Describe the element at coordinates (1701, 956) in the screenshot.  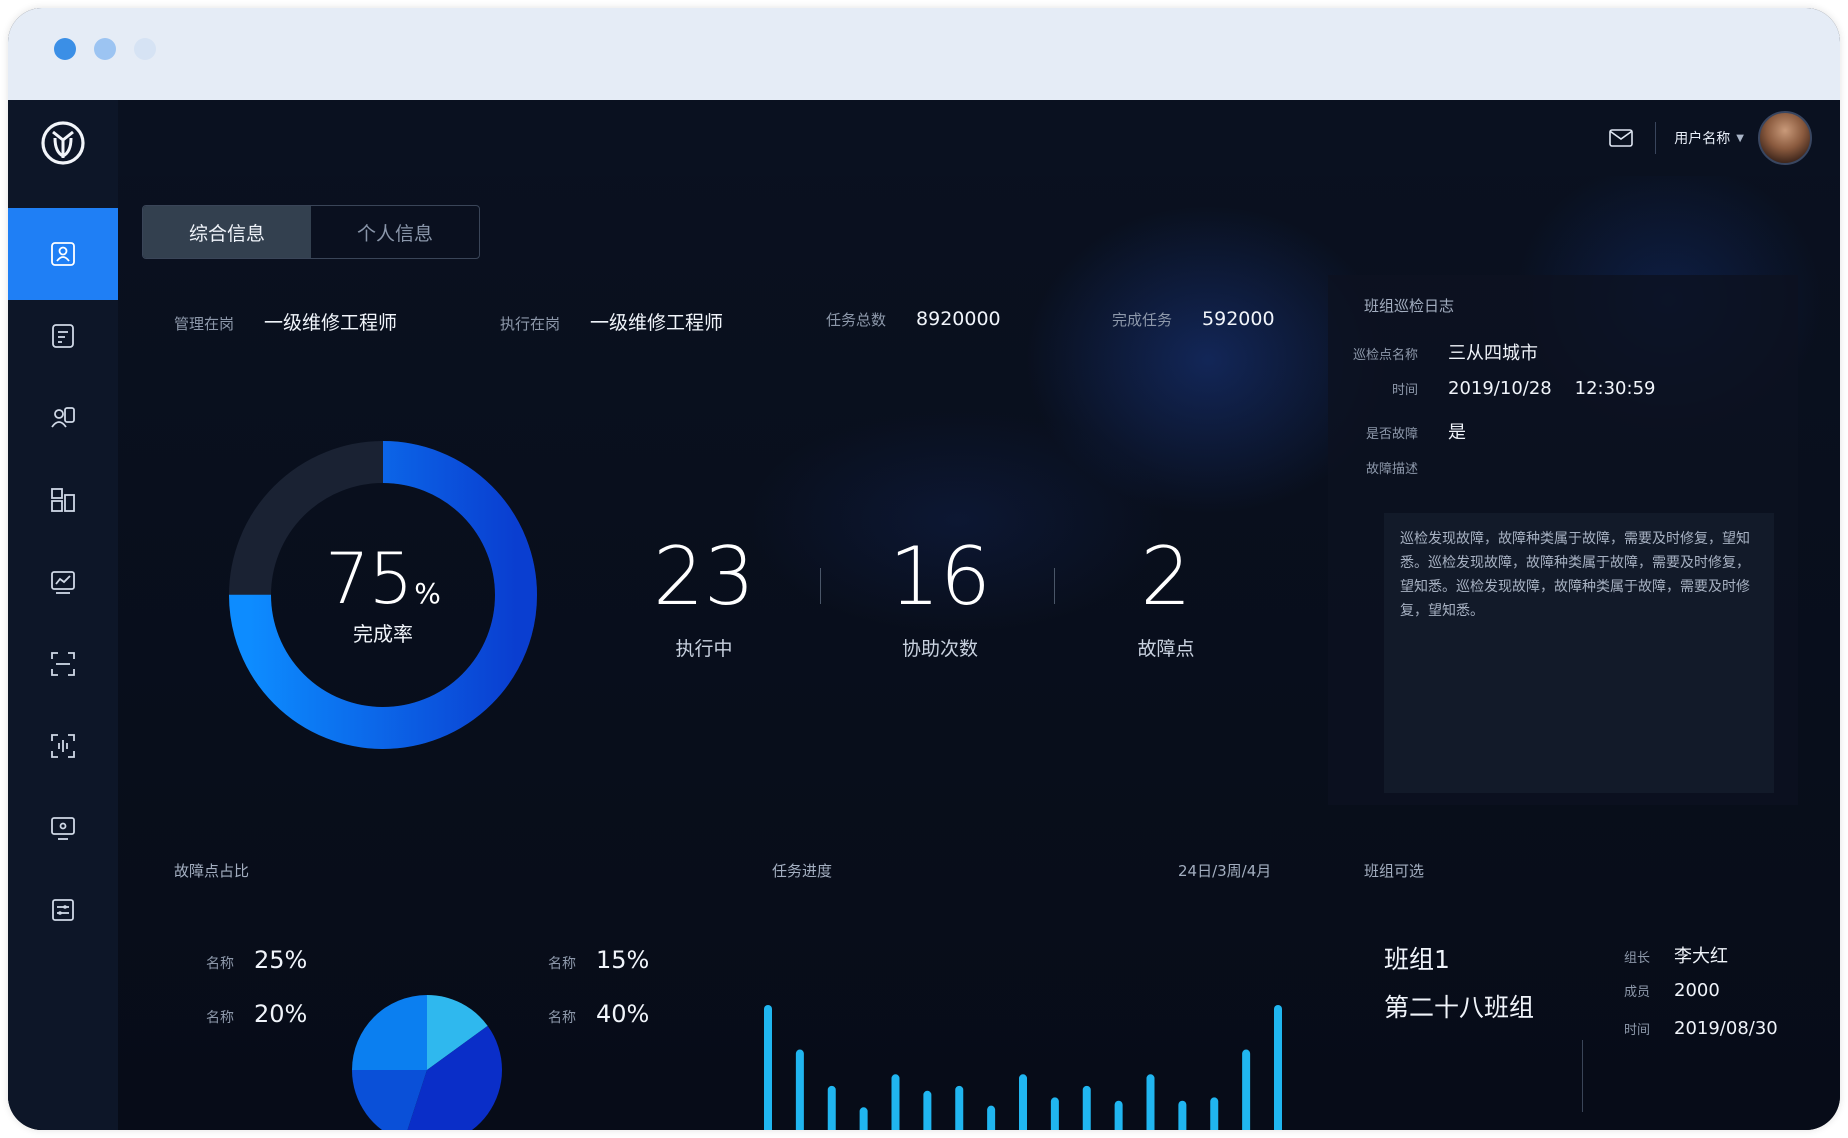
I see `team-value: 李大红` at that location.